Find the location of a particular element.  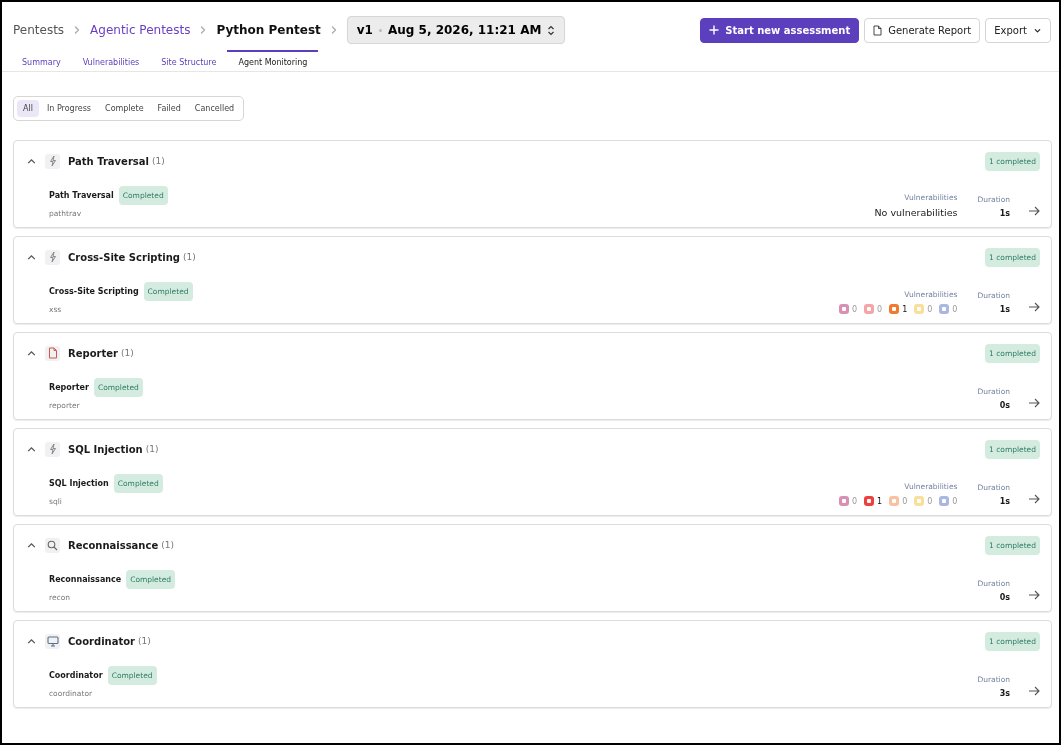

breadcrumb: Python Pentest is located at coordinates (268, 30).